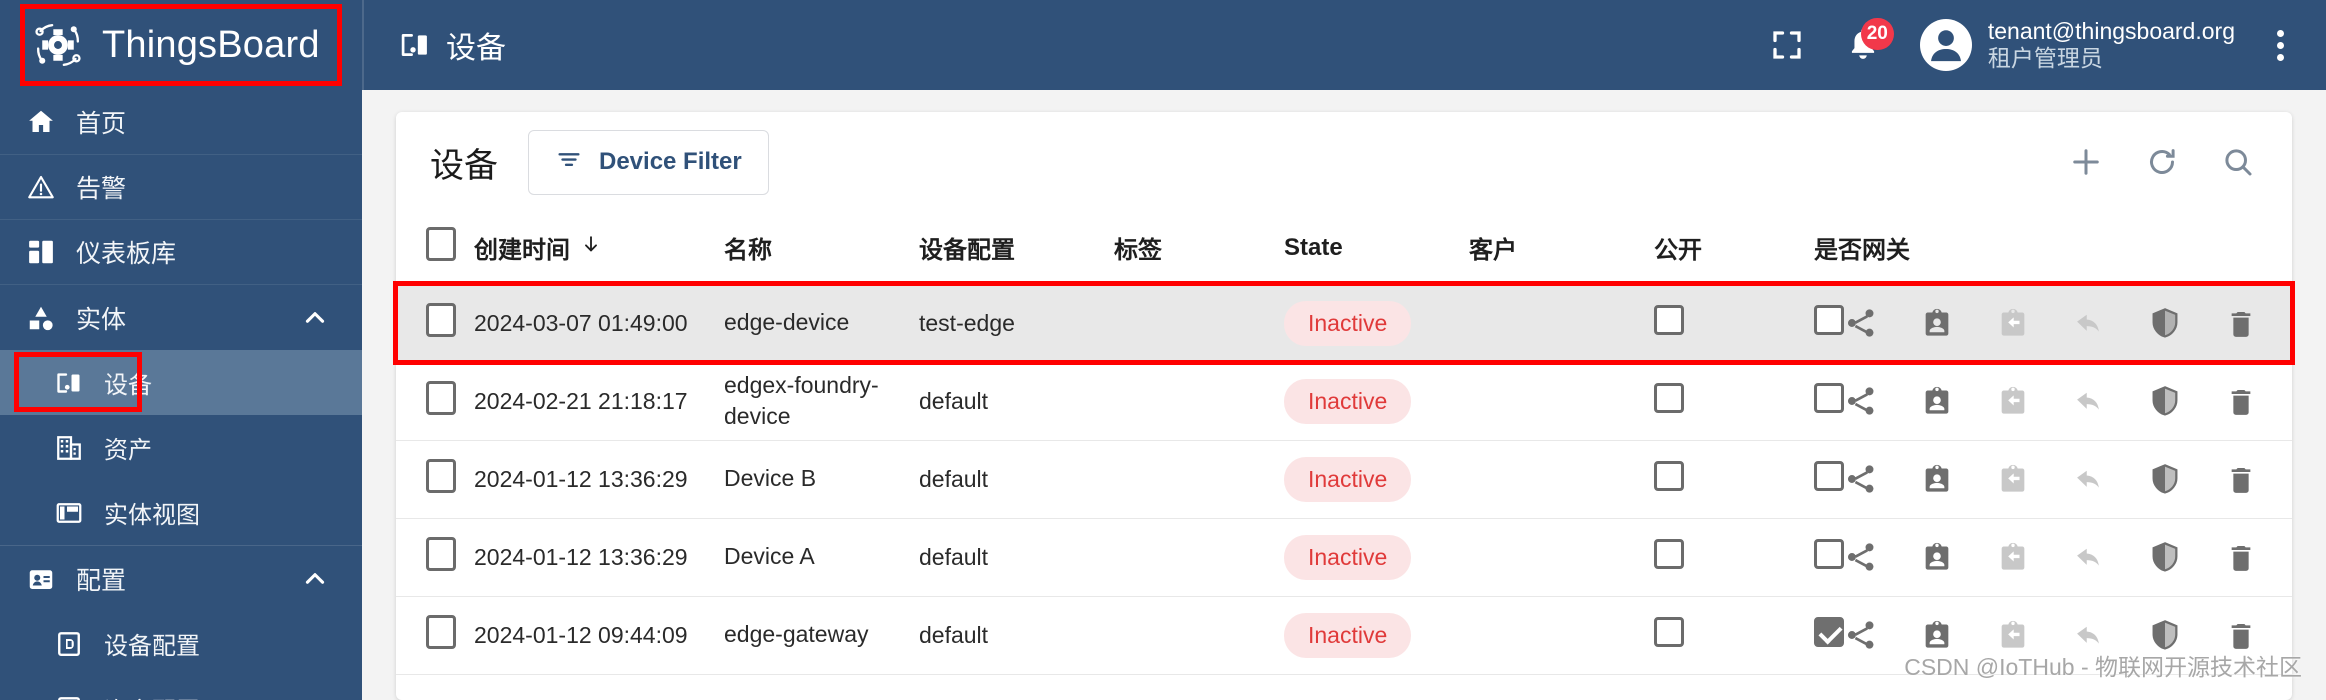 The width and height of the screenshot is (2326, 700). Describe the element at coordinates (181, 187) in the screenshot. I see `sidebar-item-alarms: 告警` at that location.